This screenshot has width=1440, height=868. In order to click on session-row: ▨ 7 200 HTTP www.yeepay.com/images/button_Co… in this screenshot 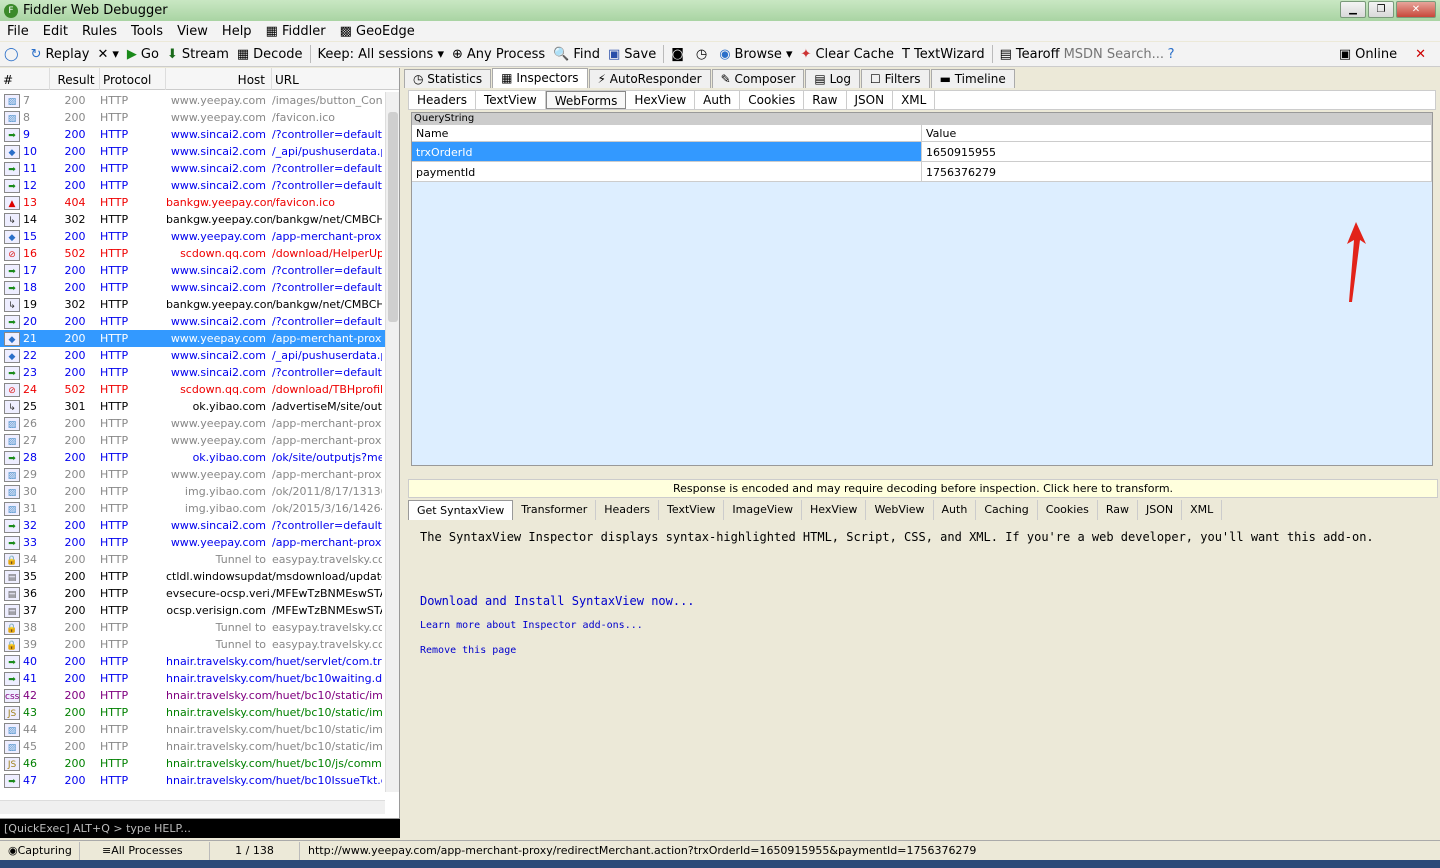, I will do `click(192, 100)`.